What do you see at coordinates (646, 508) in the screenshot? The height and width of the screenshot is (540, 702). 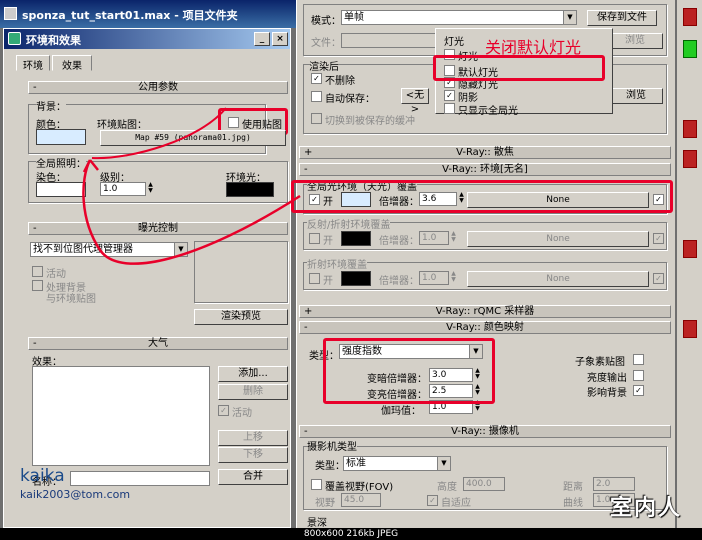 I see `watermark: 室内人` at bounding box center [646, 508].